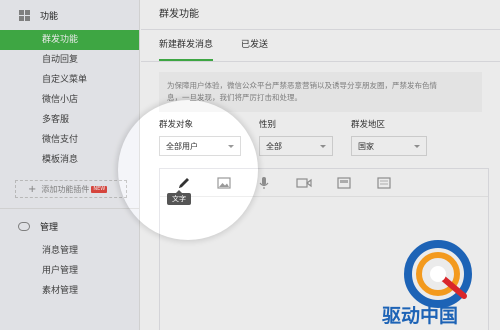  Describe the element at coordinates (24, 15) in the screenshot. I see `grid-icon` at that location.